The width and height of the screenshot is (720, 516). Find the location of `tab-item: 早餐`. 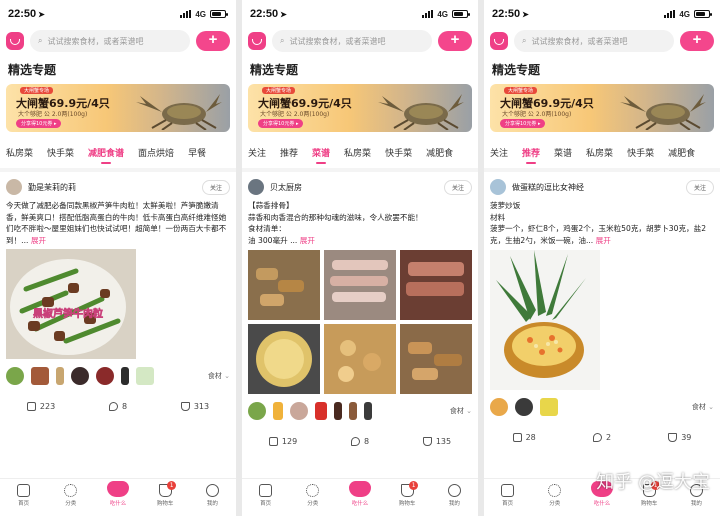

tab-item: 早餐 is located at coordinates (197, 152).